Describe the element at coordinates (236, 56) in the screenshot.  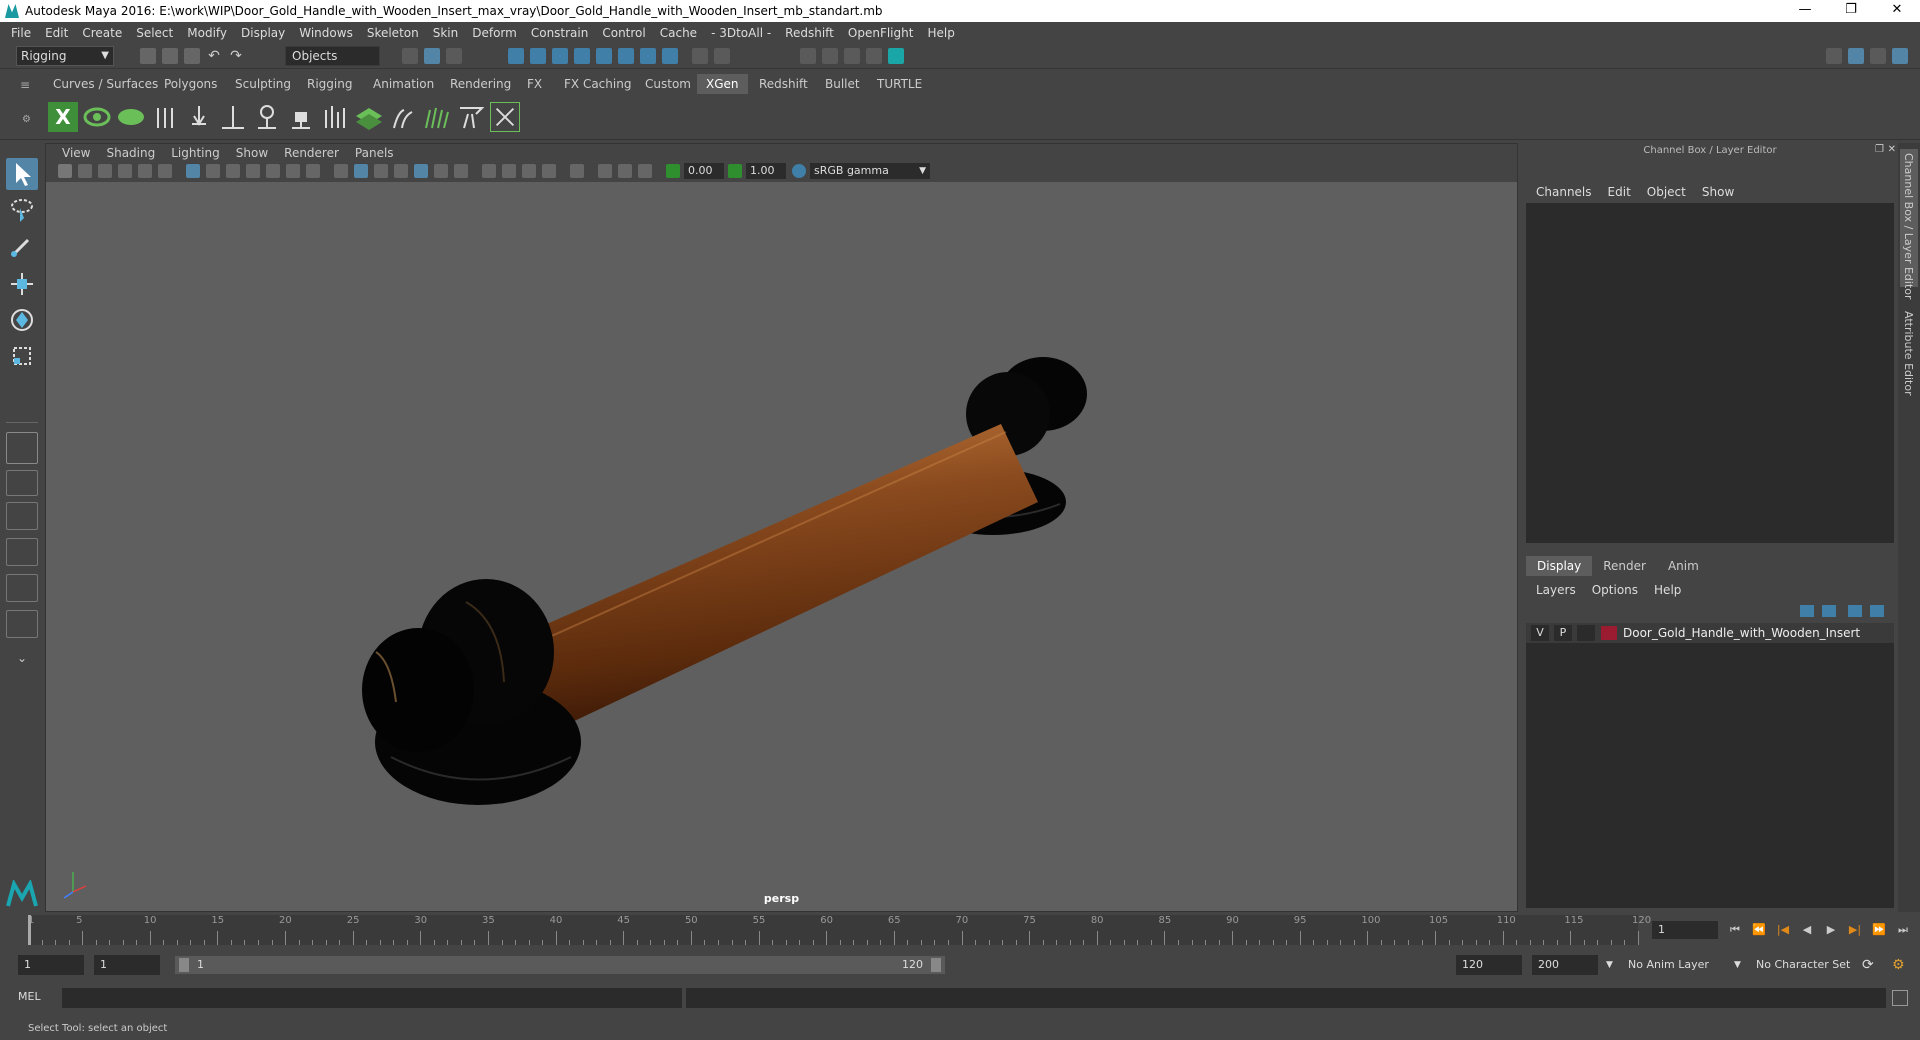
I see `redo-icon: ↷` at that location.